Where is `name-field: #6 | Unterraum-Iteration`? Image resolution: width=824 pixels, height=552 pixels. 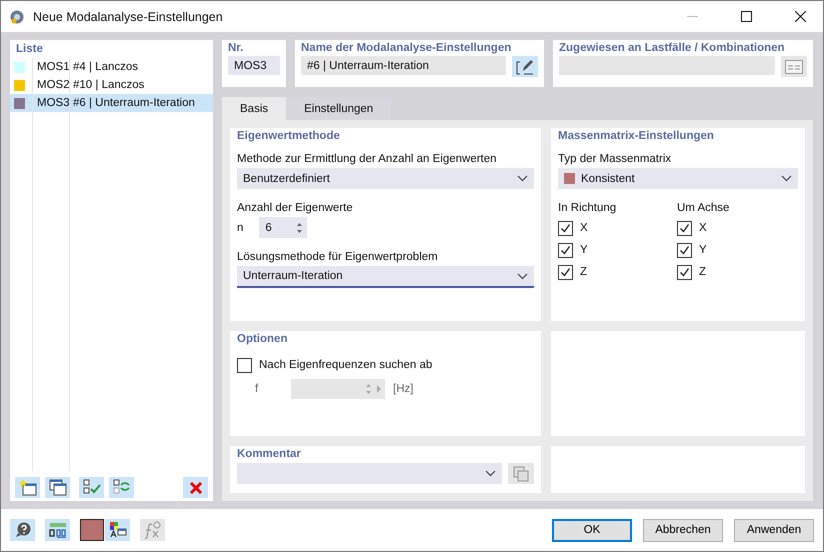 name-field: #6 | Unterraum-Iteration is located at coordinates (403, 65).